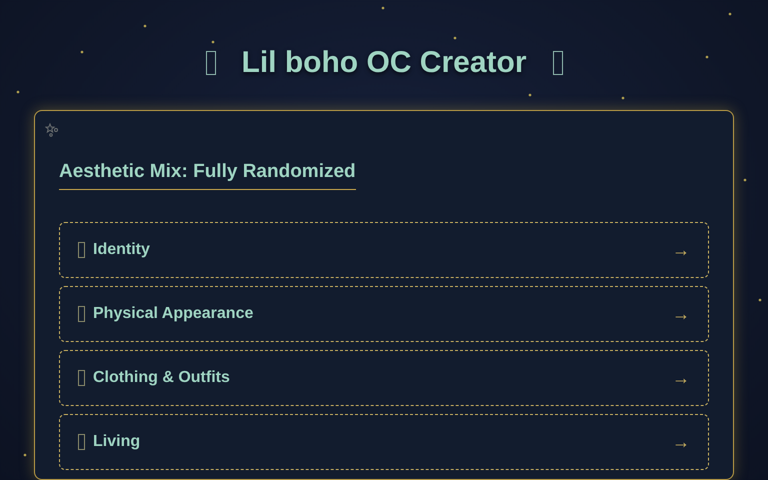 Image resolution: width=768 pixels, height=480 pixels. Describe the element at coordinates (384, 442) in the screenshot. I see `section-row: Living →` at that location.